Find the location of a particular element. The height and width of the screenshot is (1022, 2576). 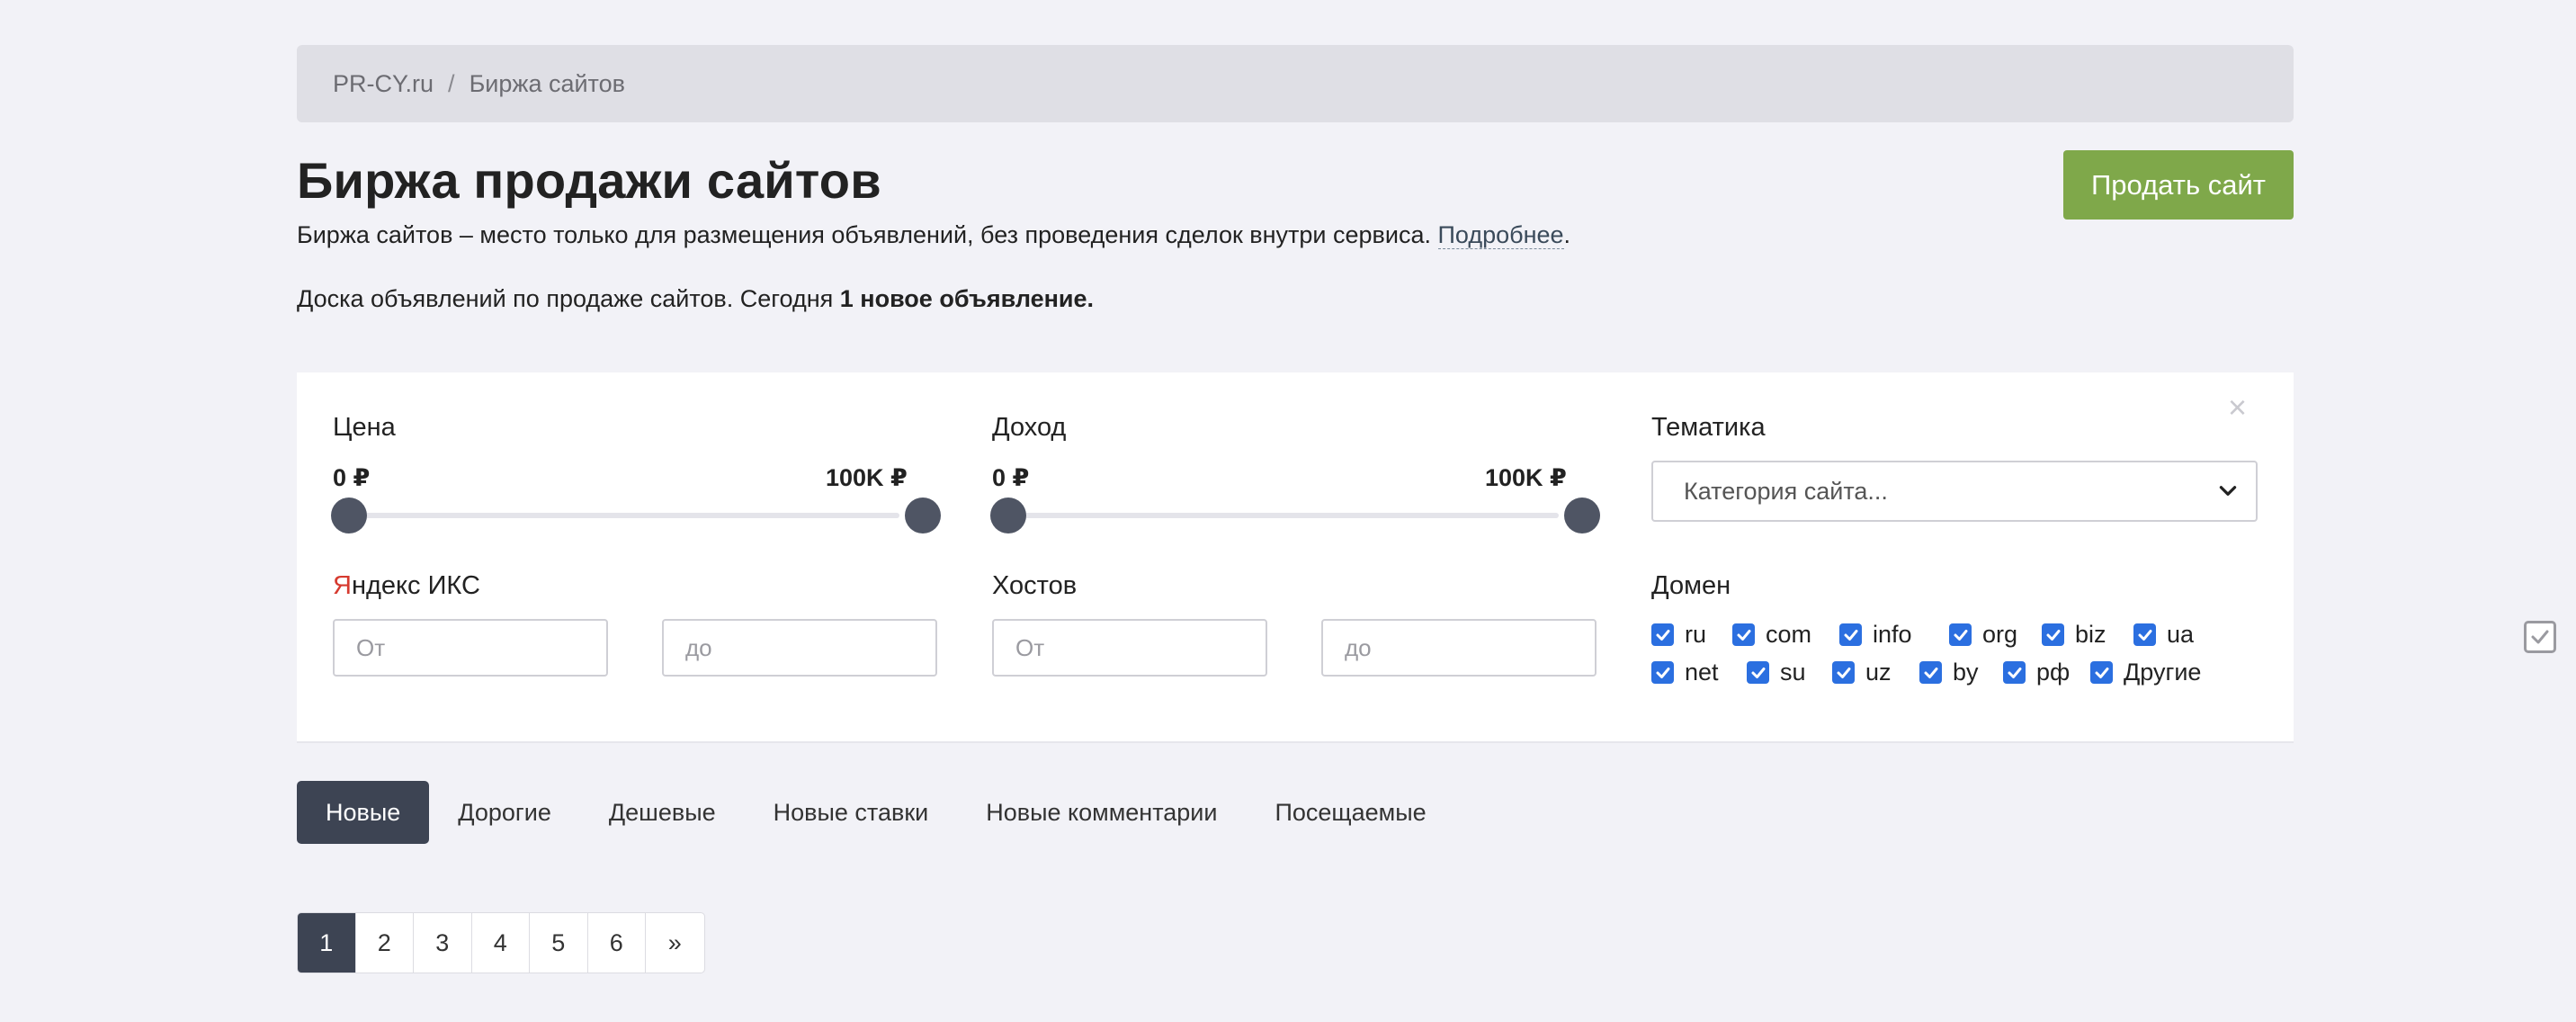

income-slider-track is located at coordinates (1275, 515).